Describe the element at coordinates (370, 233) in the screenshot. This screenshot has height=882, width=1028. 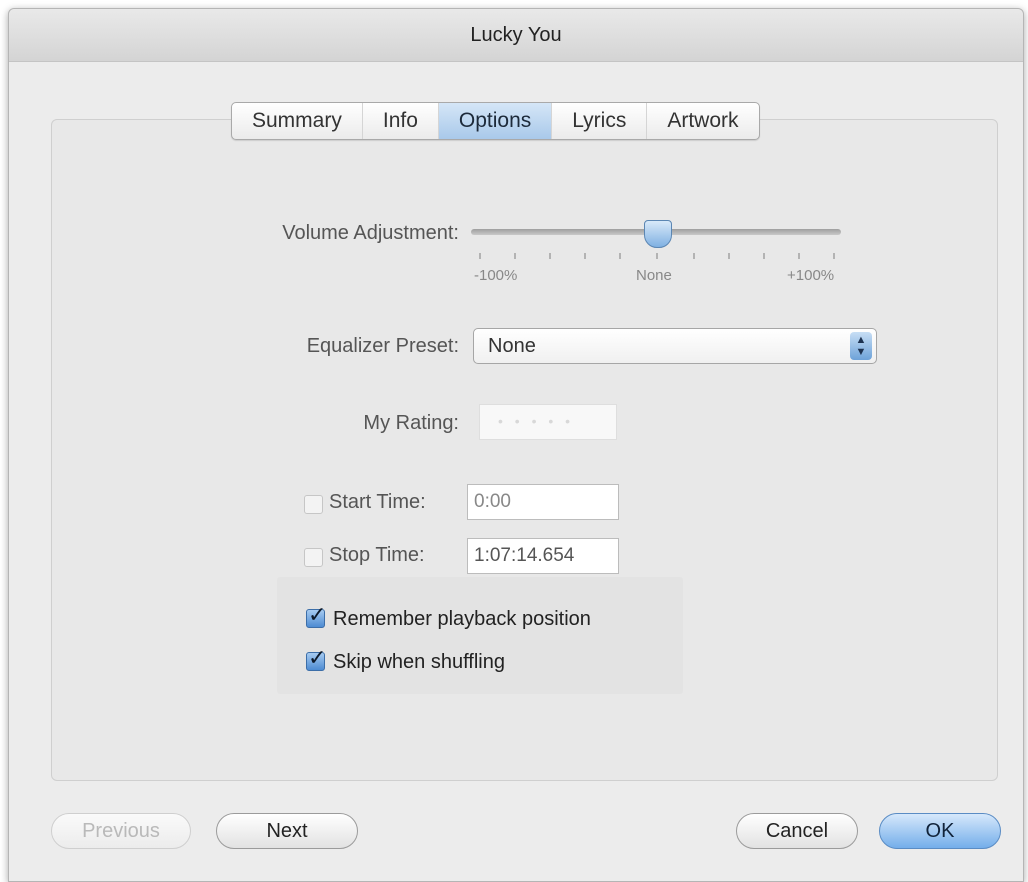
I see `volume-label: Volume Adjustment:` at that location.